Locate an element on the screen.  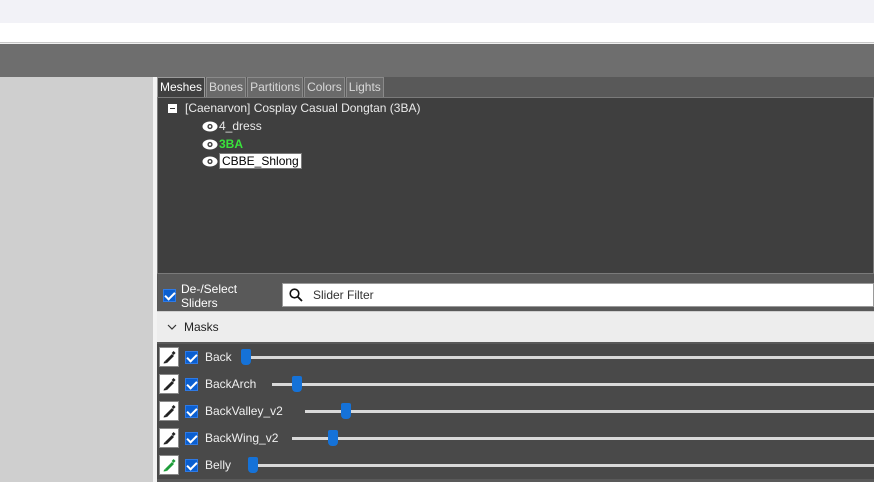
tree-node-3ba: 3BA is located at coordinates (222, 144).